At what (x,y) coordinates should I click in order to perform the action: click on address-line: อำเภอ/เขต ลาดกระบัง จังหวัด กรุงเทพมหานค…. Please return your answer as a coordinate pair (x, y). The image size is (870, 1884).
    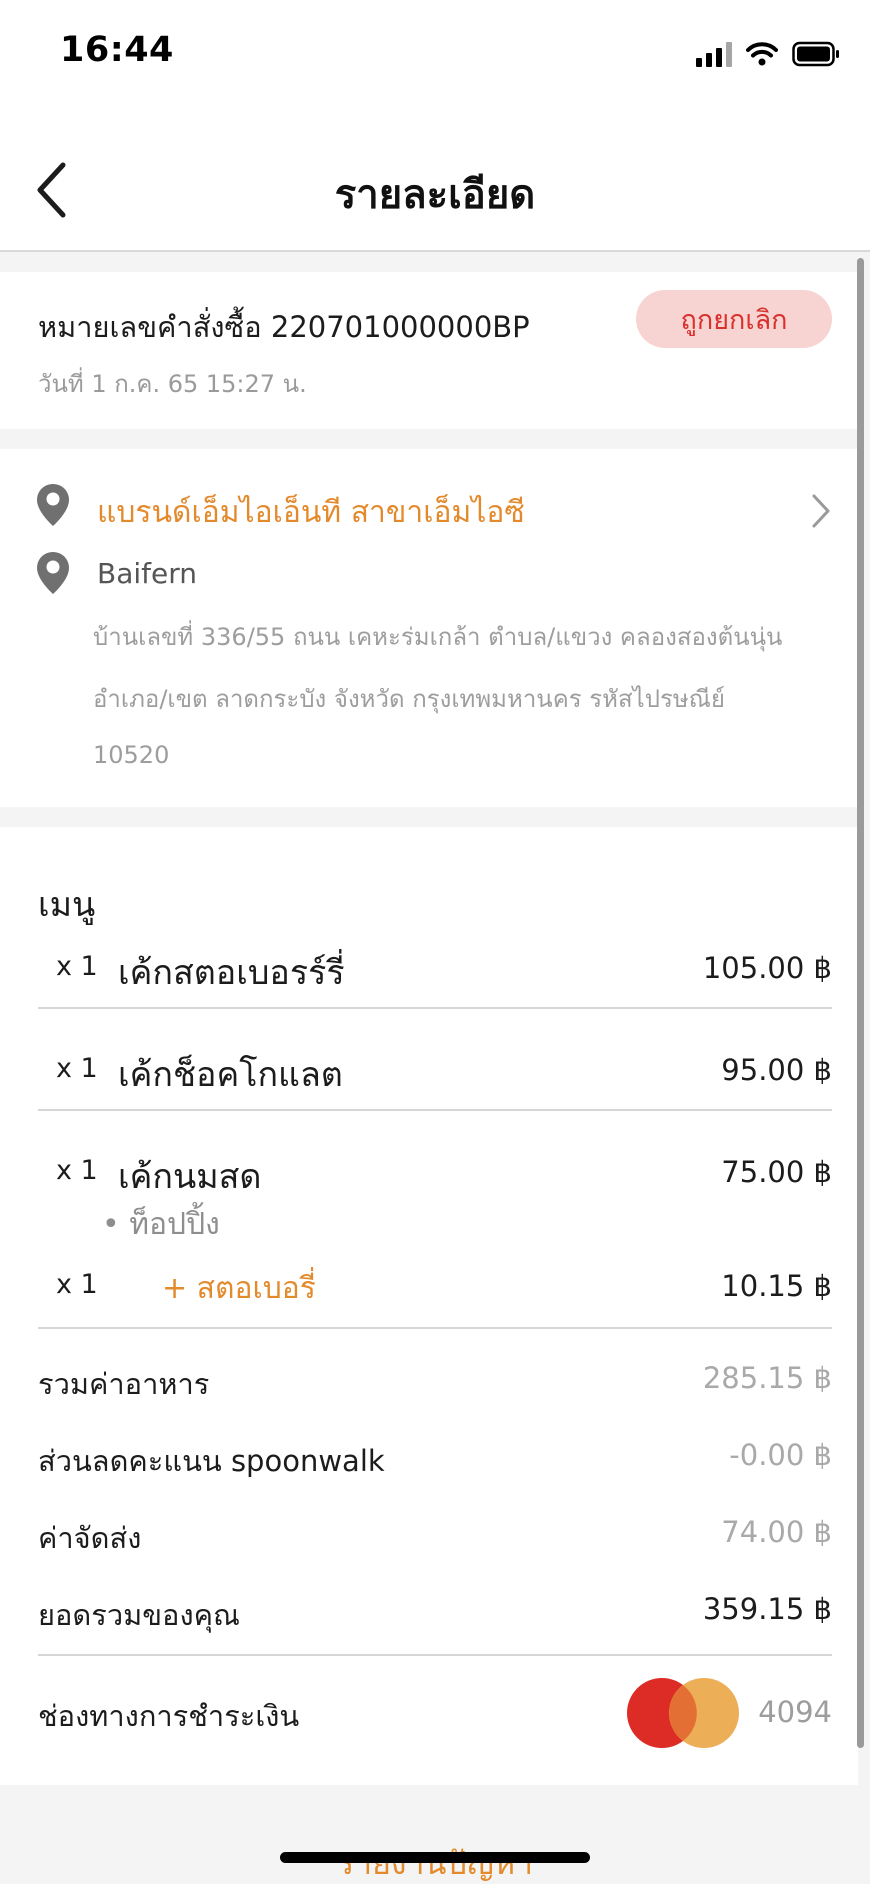
    Looking at the image, I should click on (409, 699).